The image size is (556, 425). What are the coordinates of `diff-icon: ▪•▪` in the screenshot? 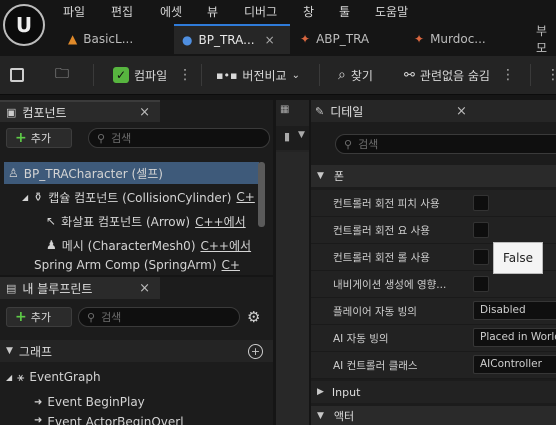 It's located at (227, 75).